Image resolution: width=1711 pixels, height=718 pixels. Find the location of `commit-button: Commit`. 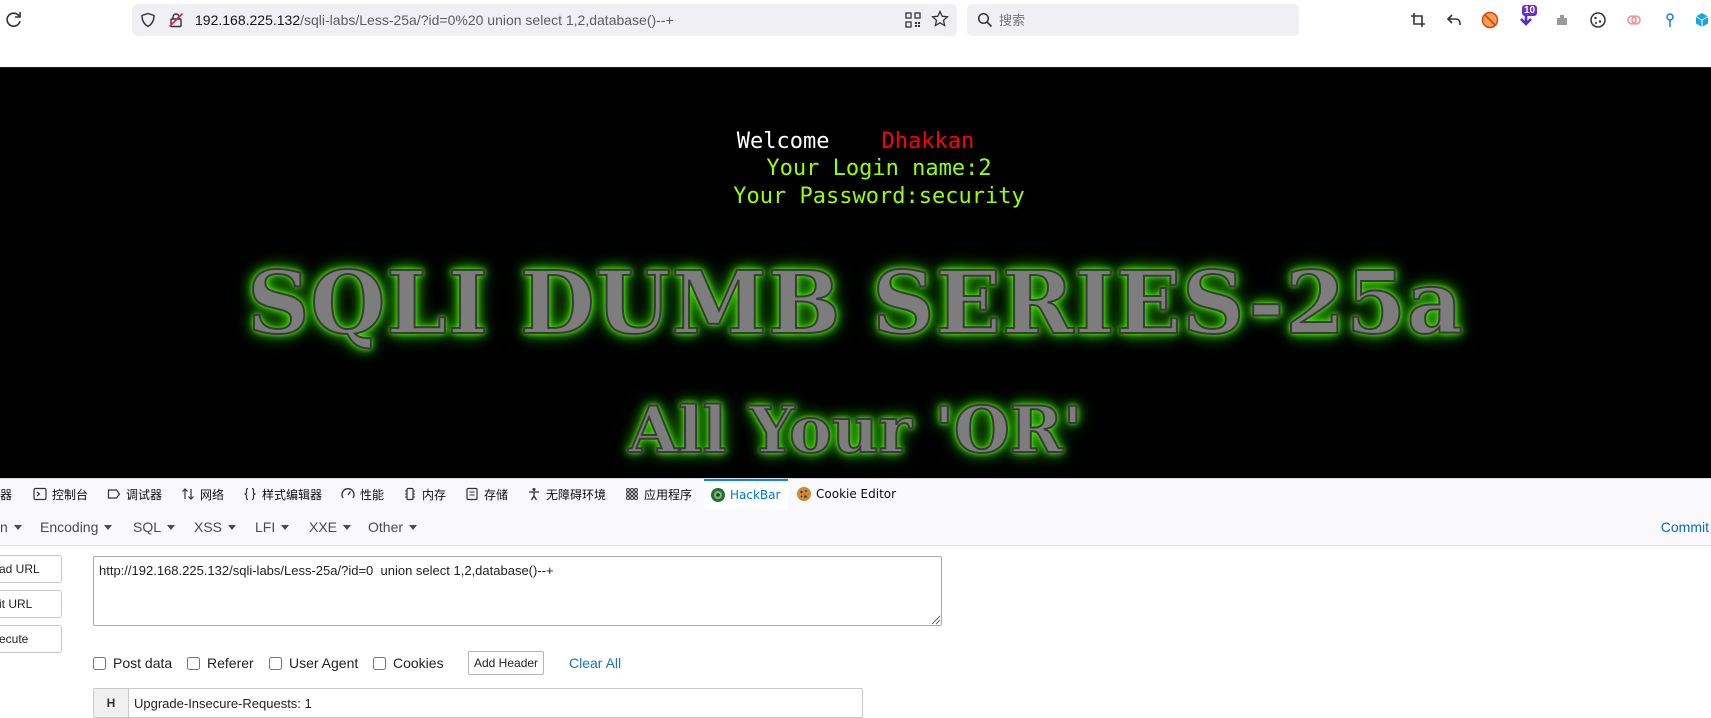

commit-button: Commit is located at coordinates (1685, 527).